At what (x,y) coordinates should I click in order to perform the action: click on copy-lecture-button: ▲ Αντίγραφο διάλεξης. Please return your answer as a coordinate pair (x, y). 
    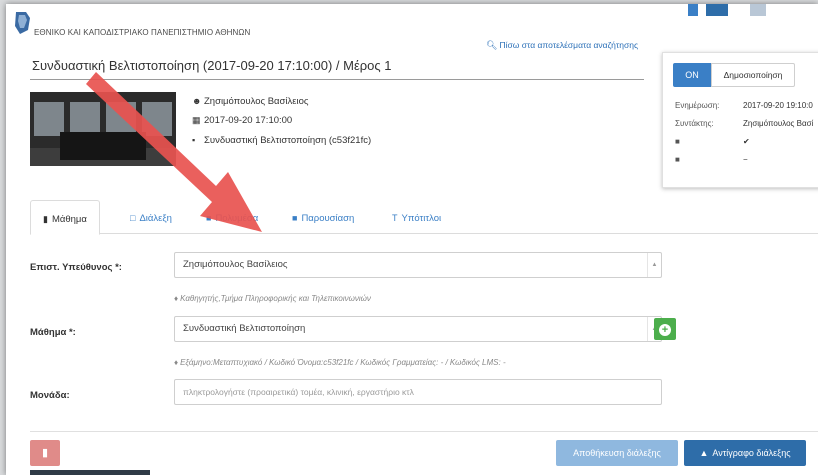
    Looking at the image, I should click on (745, 453).